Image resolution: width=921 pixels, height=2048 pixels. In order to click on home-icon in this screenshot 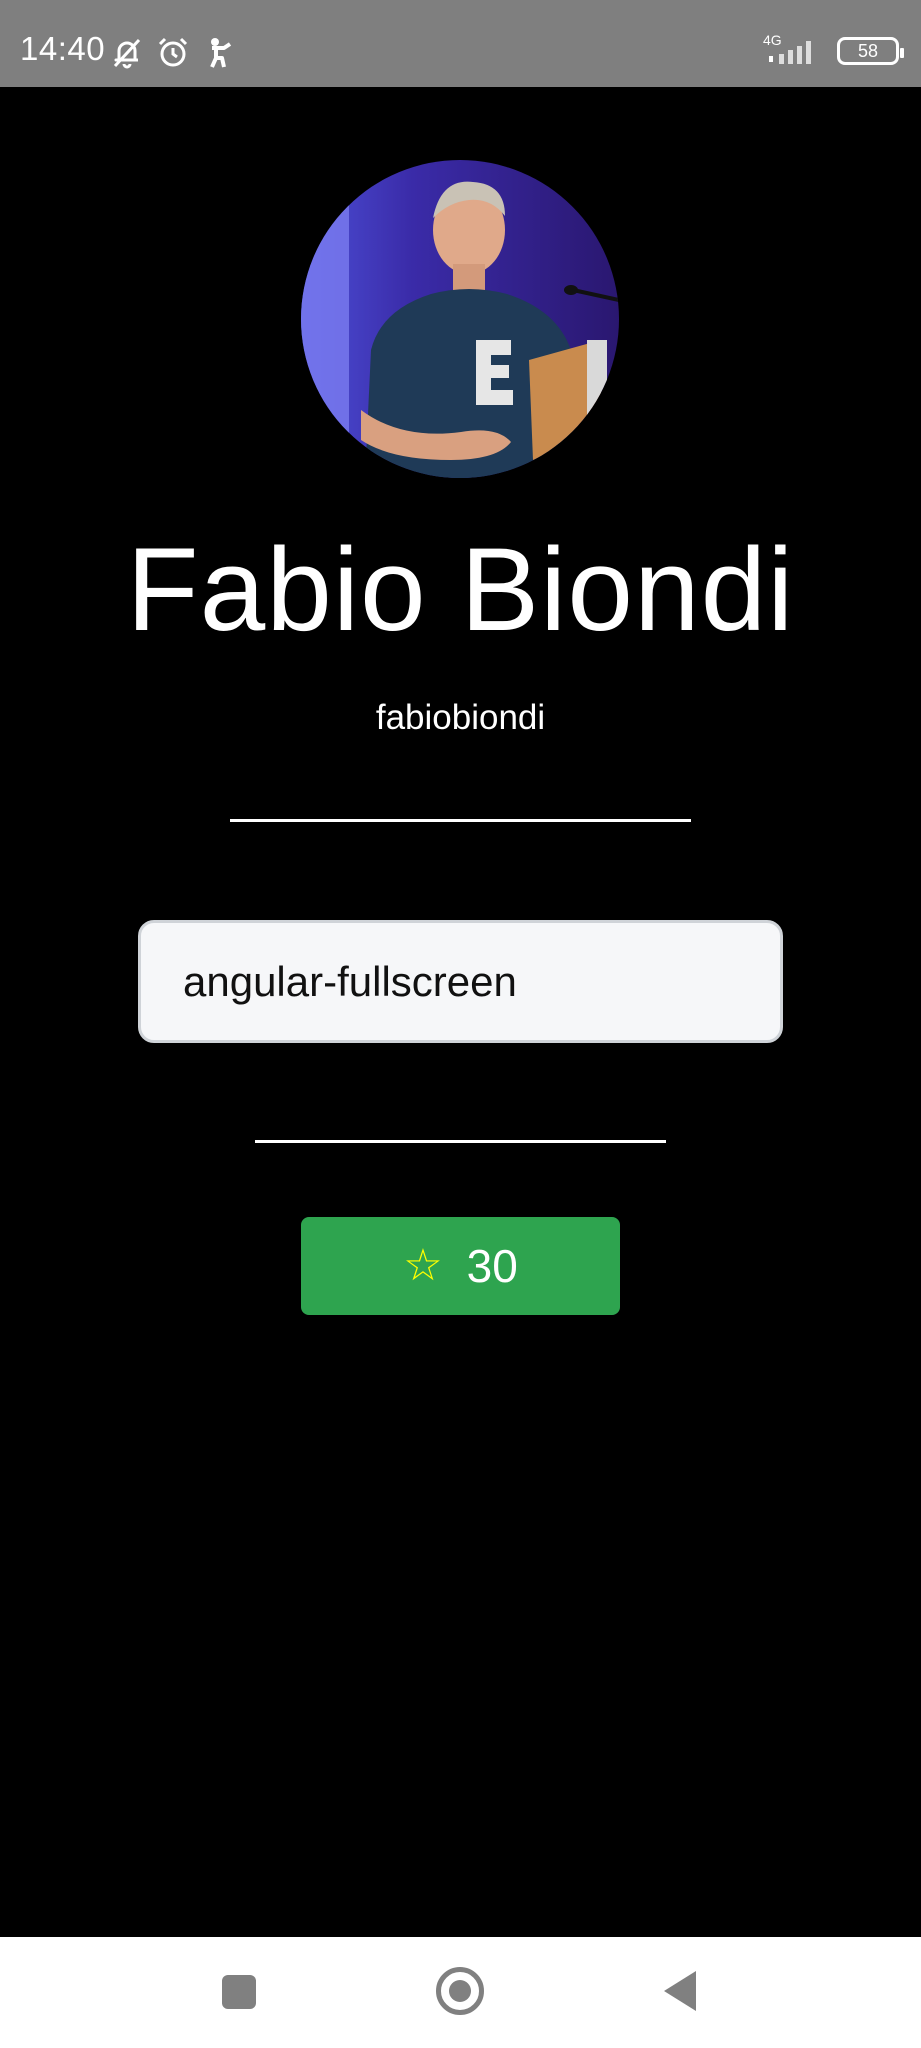, I will do `click(460, 1991)`.